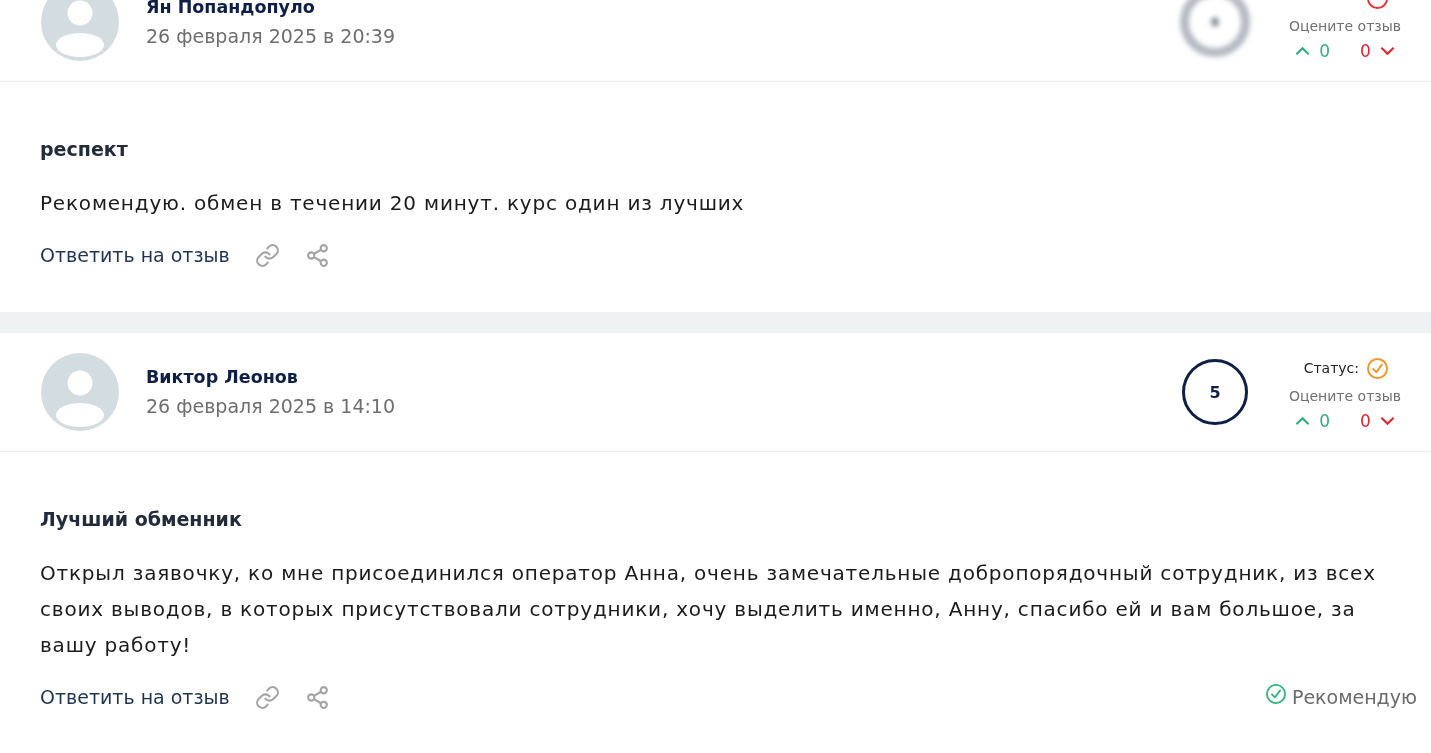 Image resolution: width=1431 pixels, height=753 pixels. What do you see at coordinates (84, 149) in the screenshot?
I see `review-title: респект` at bounding box center [84, 149].